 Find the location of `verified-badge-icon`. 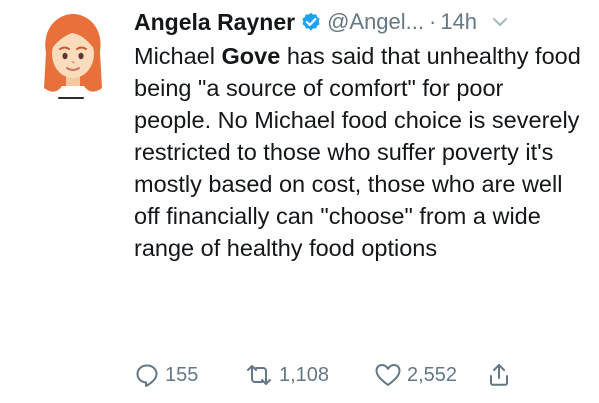

verified-badge-icon is located at coordinates (311, 22).